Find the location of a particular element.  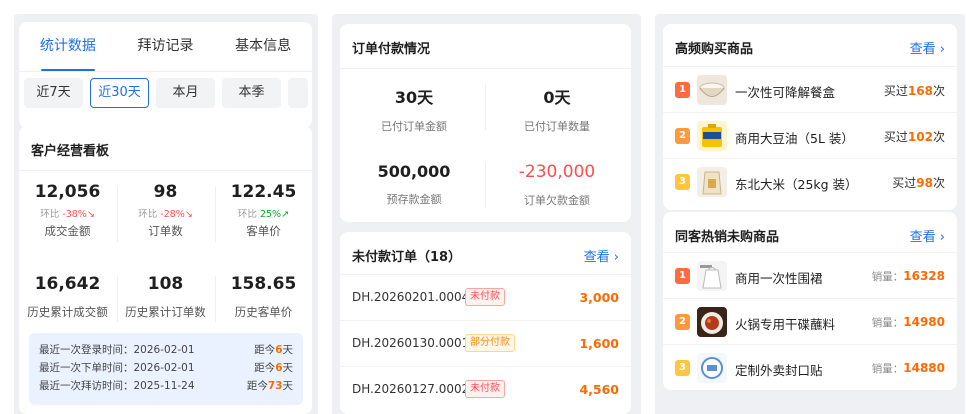

tab-visit-records: 拜访记录 is located at coordinates (166, 46).